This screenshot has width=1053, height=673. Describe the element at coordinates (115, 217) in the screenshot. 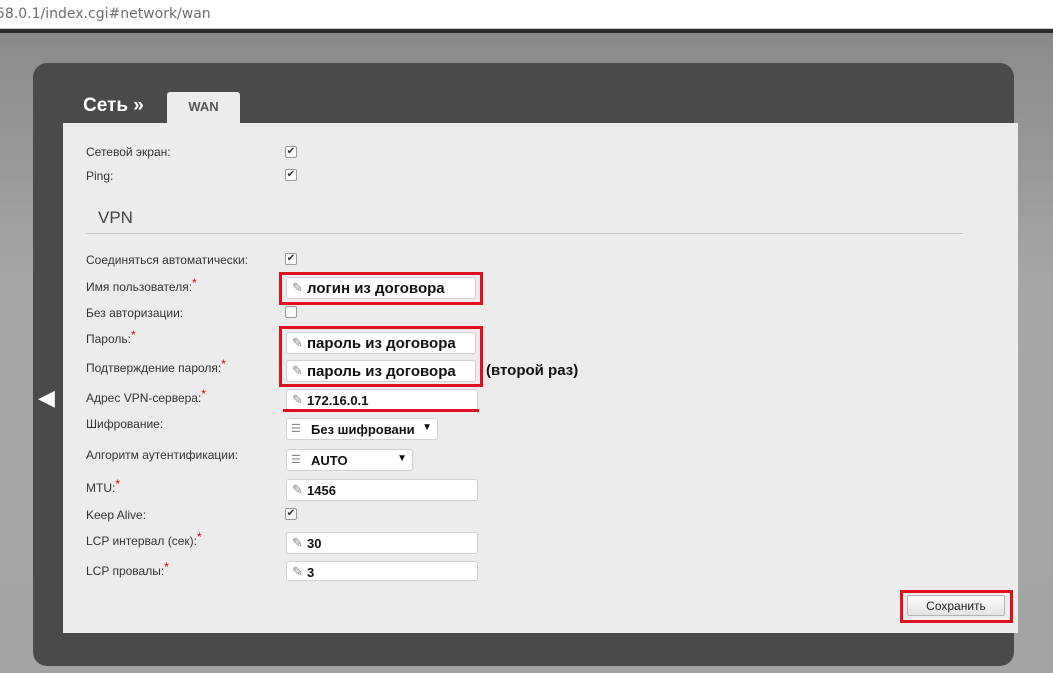

I see `vpn-section-title: VPN` at that location.